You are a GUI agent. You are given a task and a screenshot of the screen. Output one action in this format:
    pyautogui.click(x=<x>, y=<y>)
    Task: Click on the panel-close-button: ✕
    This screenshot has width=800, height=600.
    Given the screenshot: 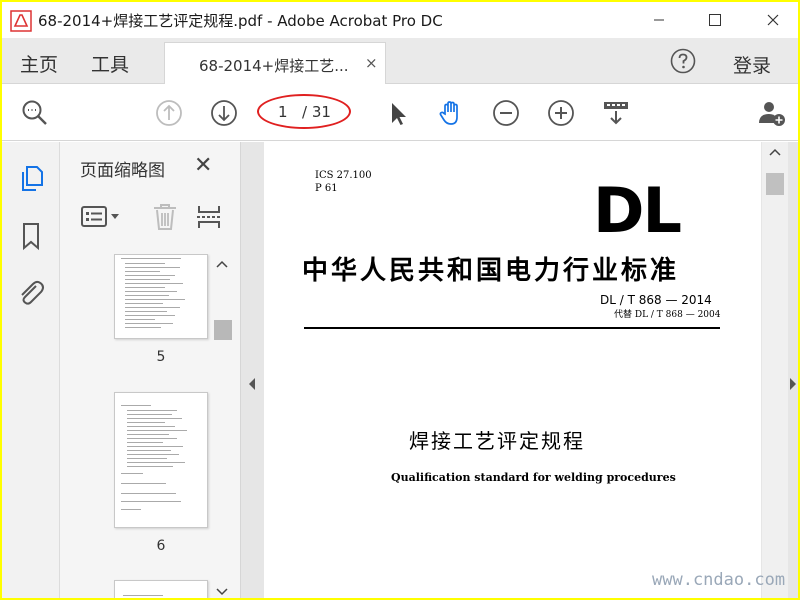 What is the action you would take?
    pyautogui.click(x=203, y=165)
    